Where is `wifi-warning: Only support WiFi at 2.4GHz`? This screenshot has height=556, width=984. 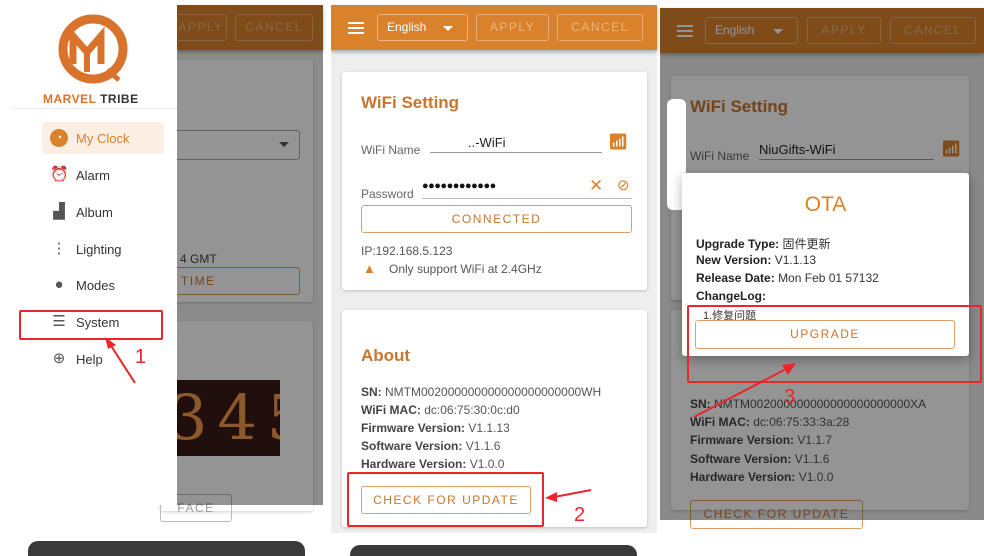 wifi-warning: Only support WiFi at 2.4GHz is located at coordinates (465, 269).